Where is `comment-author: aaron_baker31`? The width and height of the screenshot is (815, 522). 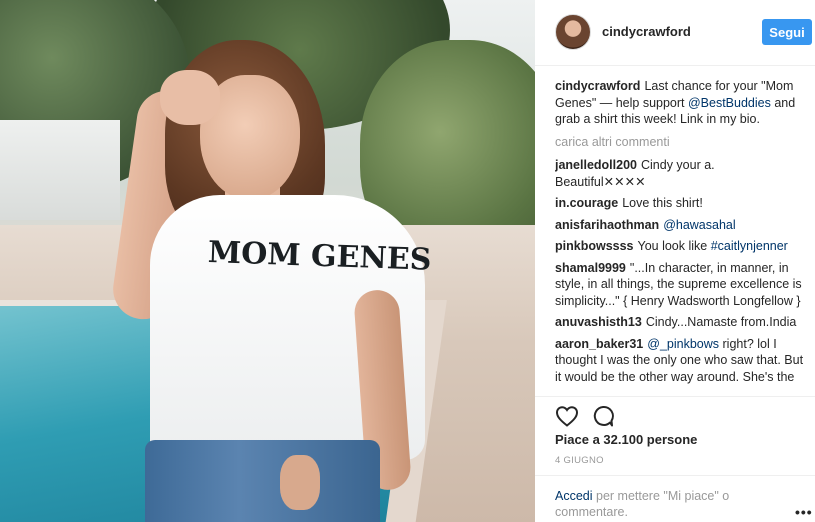
comment-author: aaron_baker31 is located at coordinates (599, 344).